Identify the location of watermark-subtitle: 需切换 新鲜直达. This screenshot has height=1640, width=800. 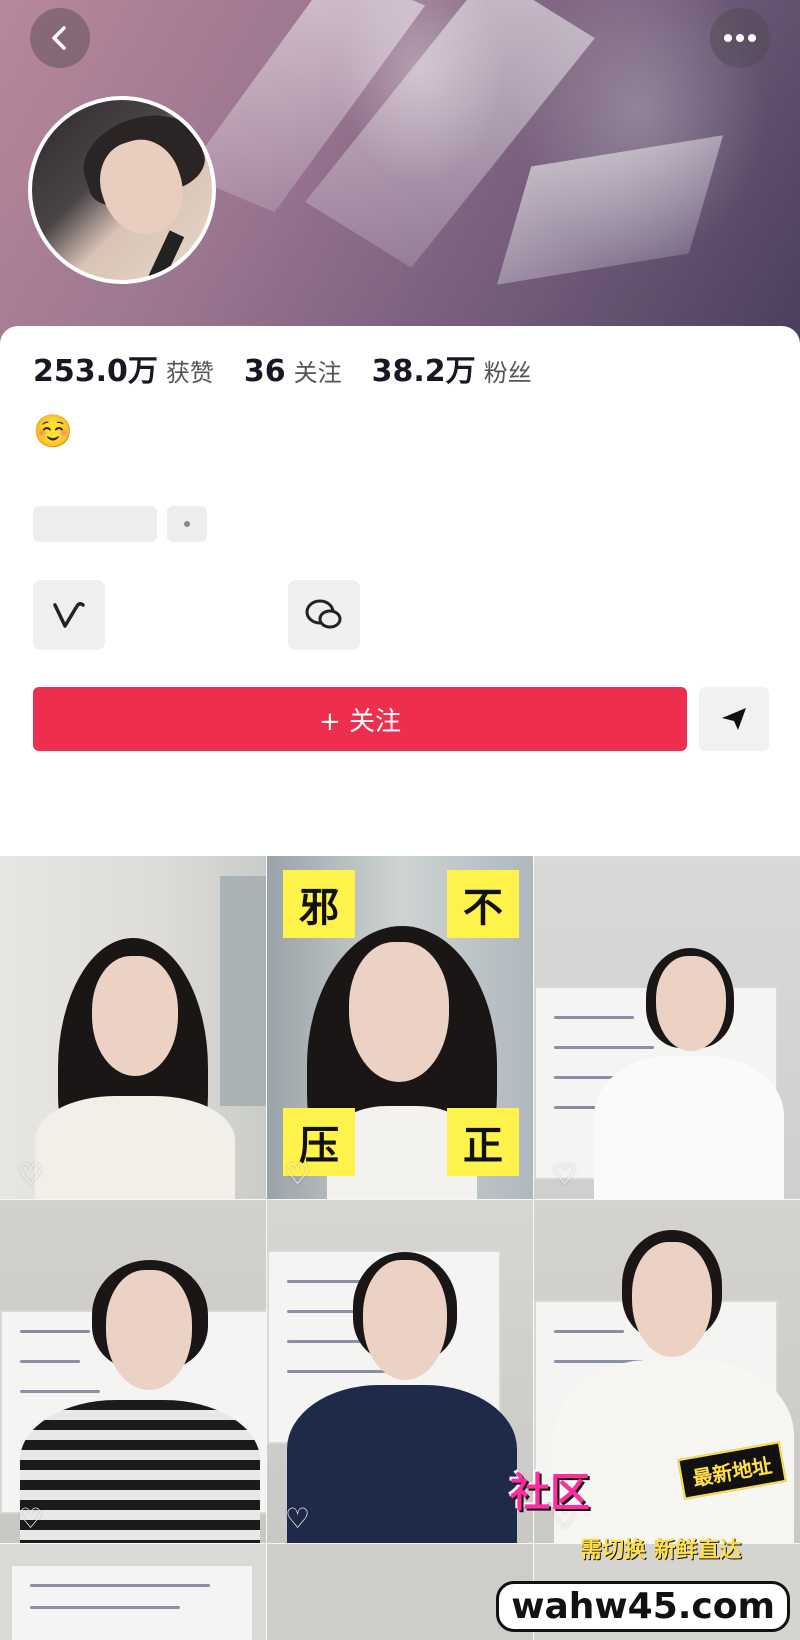
(661, 1550).